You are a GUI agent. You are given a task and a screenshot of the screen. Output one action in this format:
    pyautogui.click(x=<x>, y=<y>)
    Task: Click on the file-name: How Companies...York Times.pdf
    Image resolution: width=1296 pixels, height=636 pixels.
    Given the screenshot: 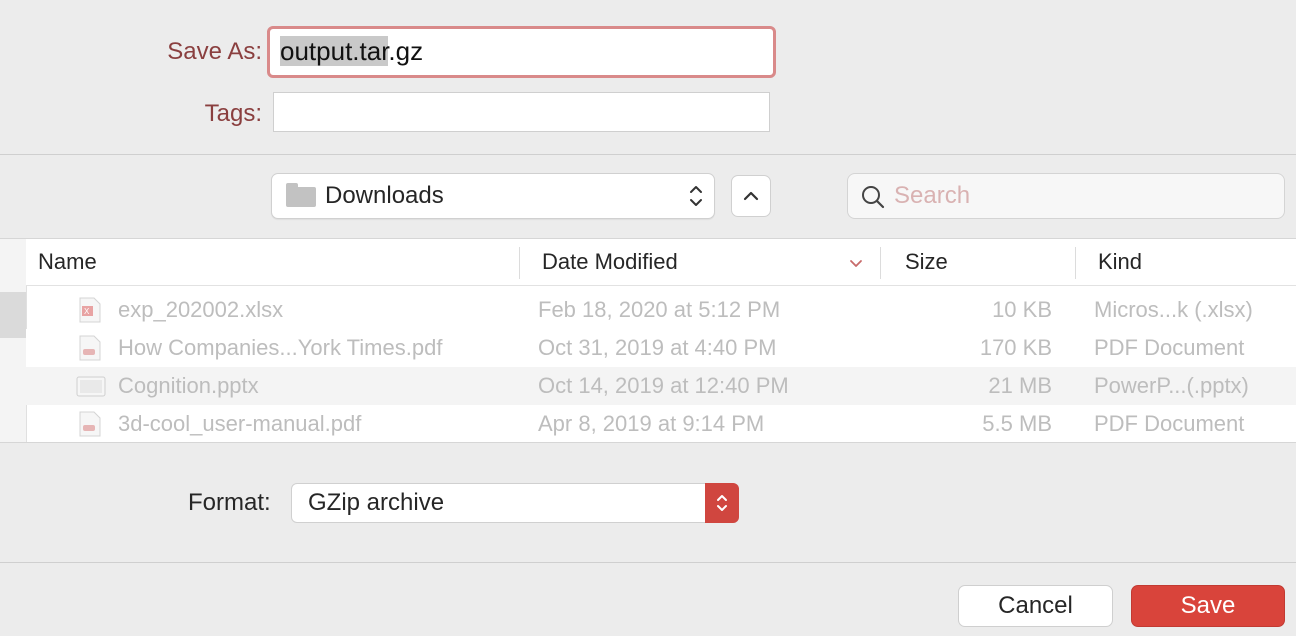 What is the action you would take?
    pyautogui.click(x=280, y=347)
    